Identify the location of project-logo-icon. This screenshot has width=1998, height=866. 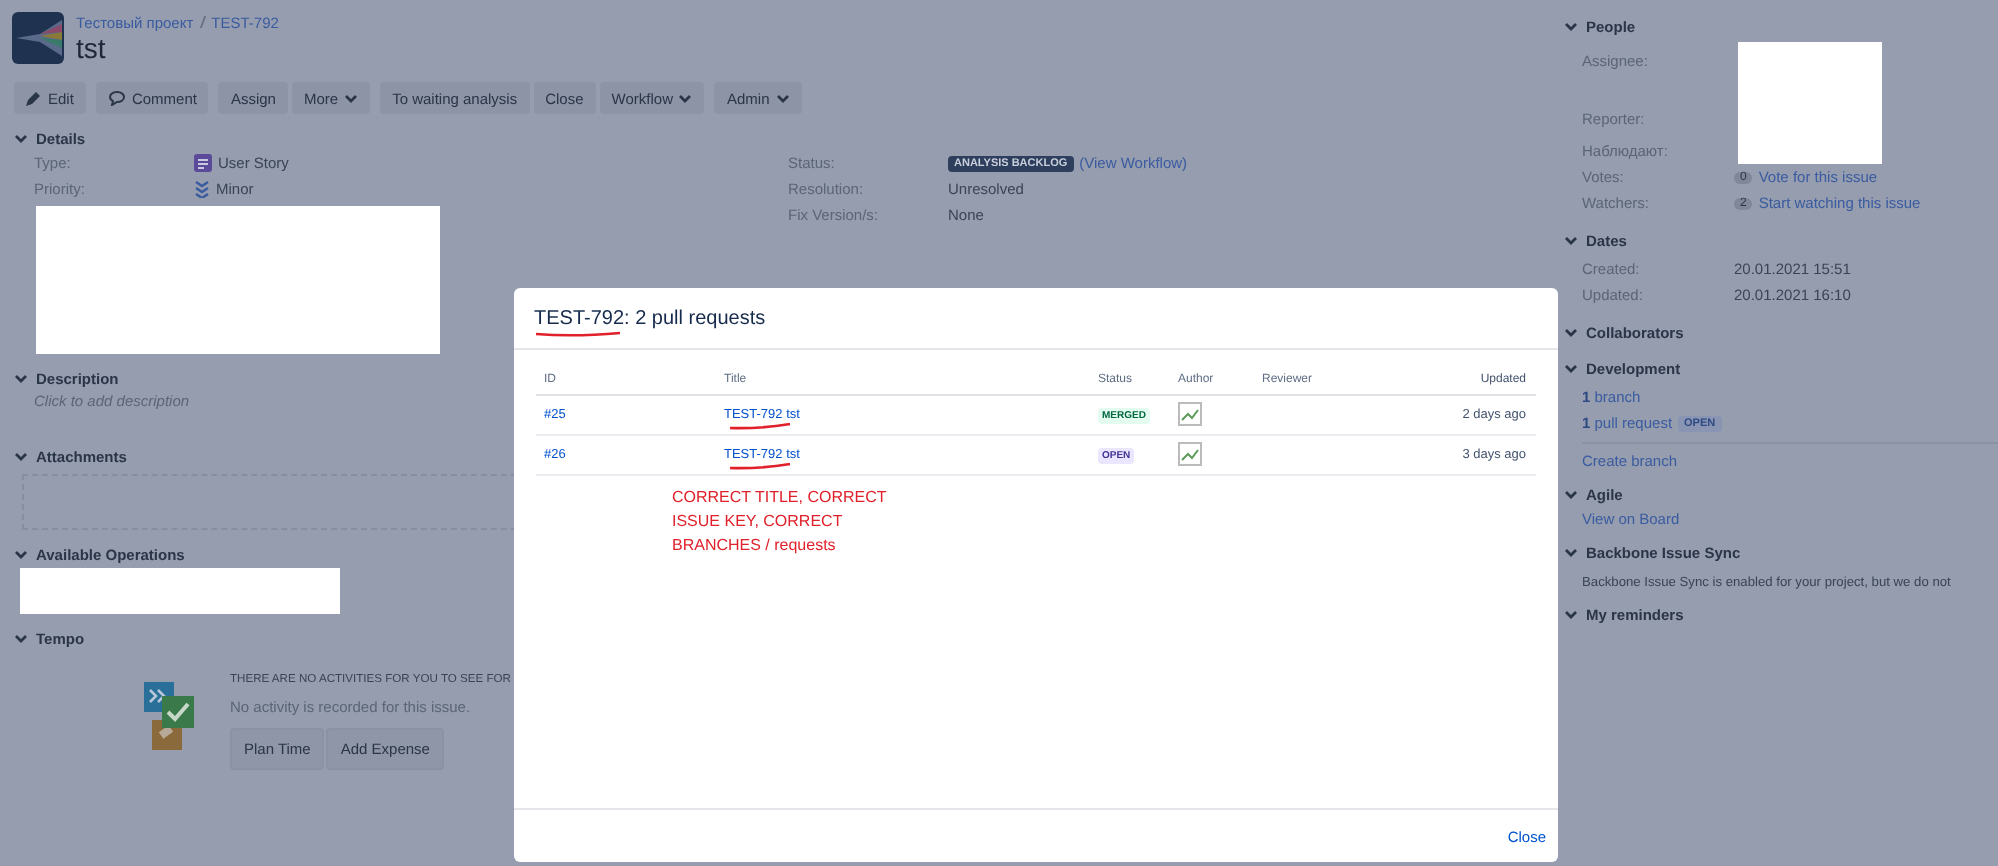
(38, 38).